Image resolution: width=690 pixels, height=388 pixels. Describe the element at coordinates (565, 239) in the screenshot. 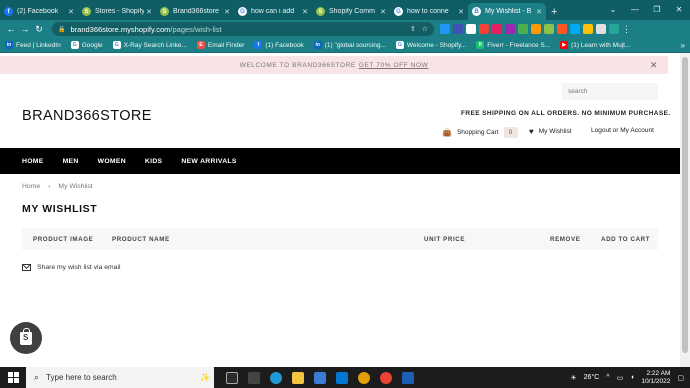

I see `column-remove: REMOVE` at that location.